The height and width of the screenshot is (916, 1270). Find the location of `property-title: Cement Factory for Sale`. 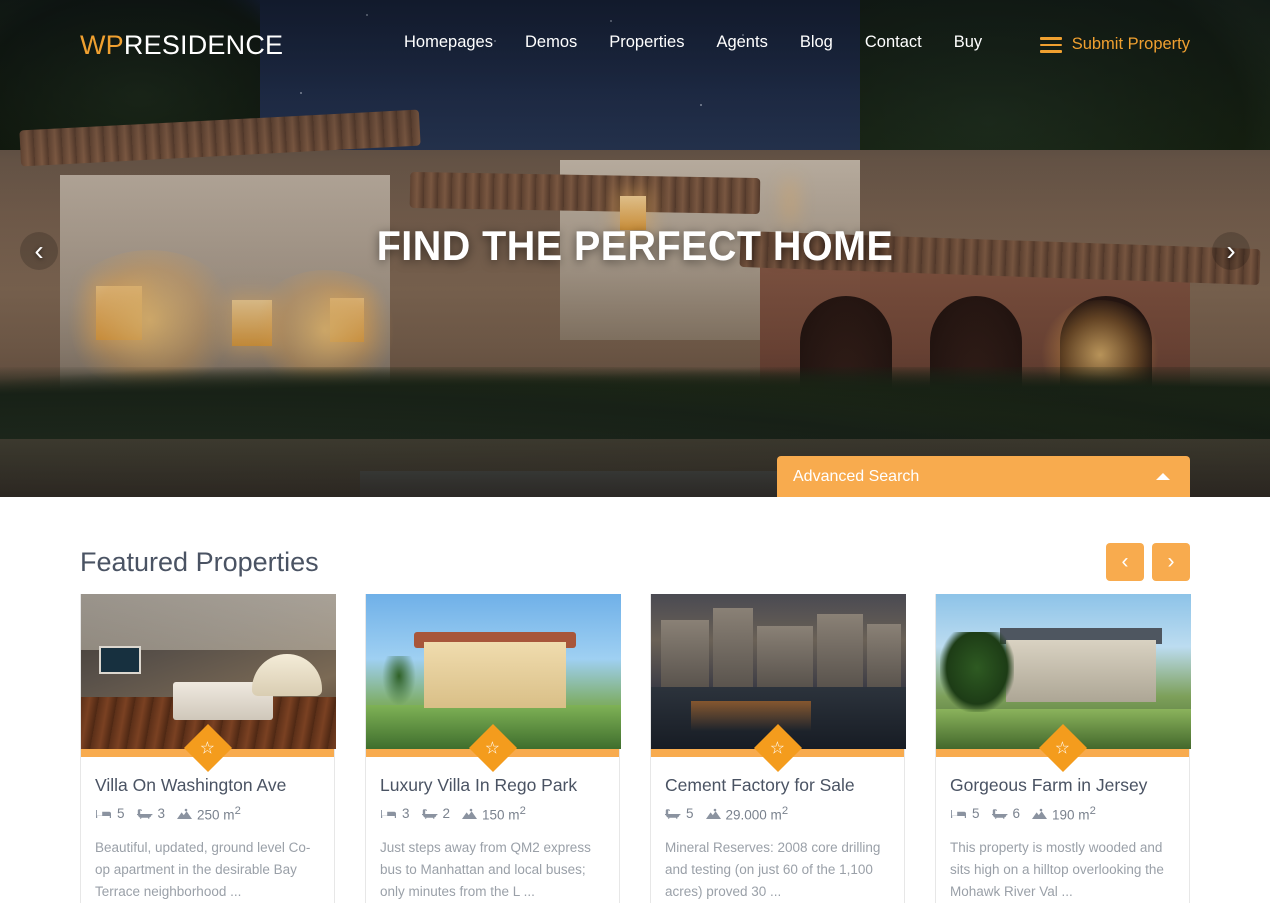

property-title: Cement Factory for Sale is located at coordinates (777, 785).